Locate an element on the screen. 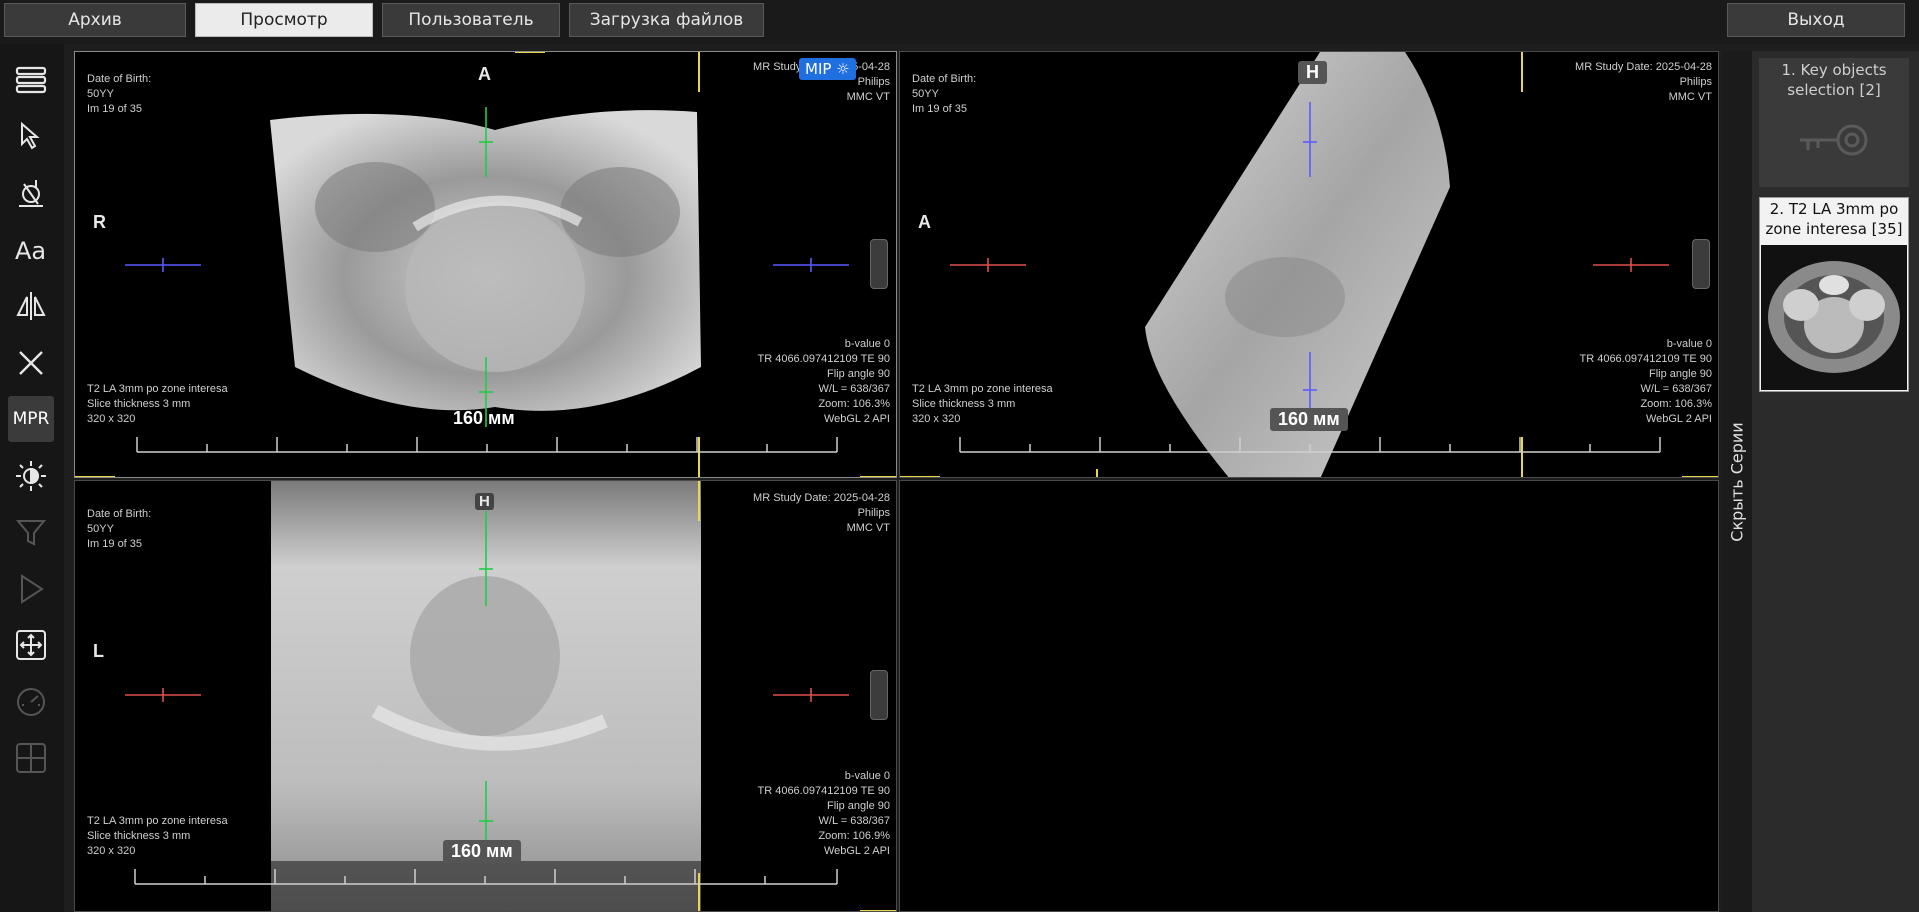 The height and width of the screenshot is (912, 1919). pointer-icon is located at coordinates (31, 136).